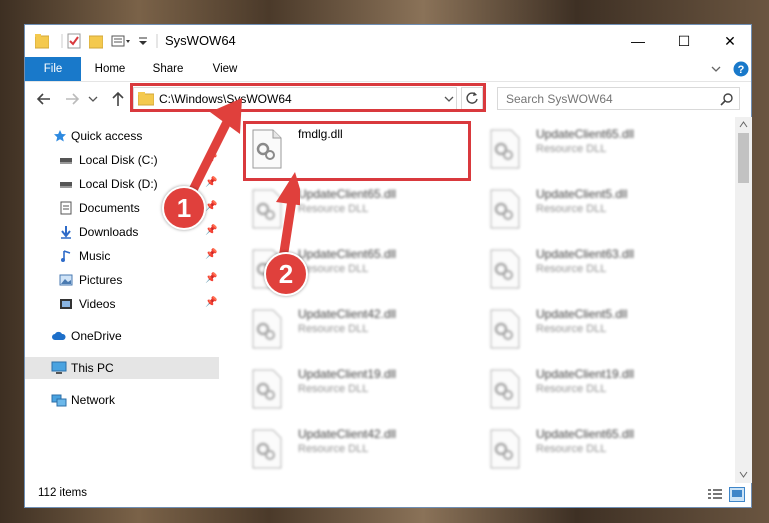 The image size is (769, 523). What do you see at coordinates (66, 232) in the screenshot?
I see `download-icon` at bounding box center [66, 232].